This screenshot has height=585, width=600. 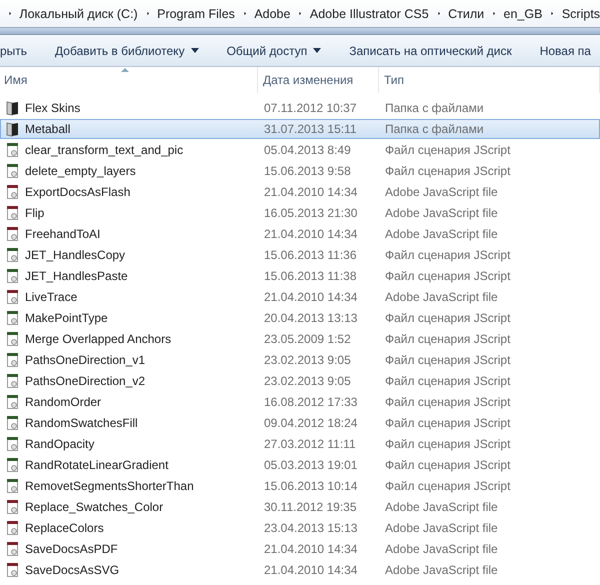 I want to click on file-row: PathsOneDirection_v2 23.02.2013 9:05 Файл сценария JScript, so click(x=300, y=381).